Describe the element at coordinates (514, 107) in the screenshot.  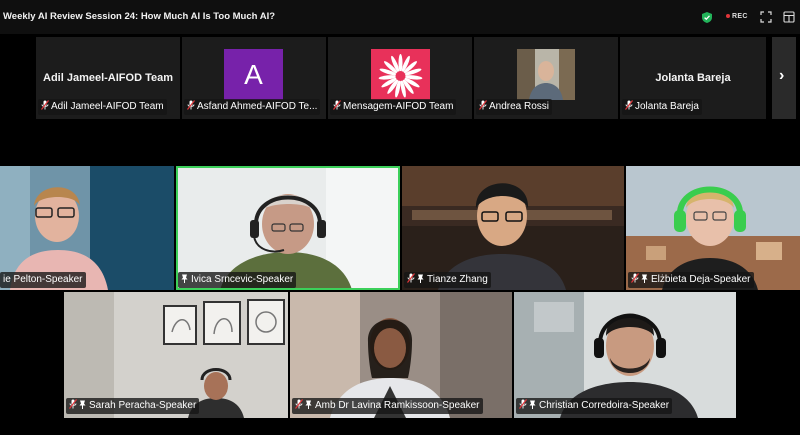
I see `participant-label: Andrea Rossi` at that location.